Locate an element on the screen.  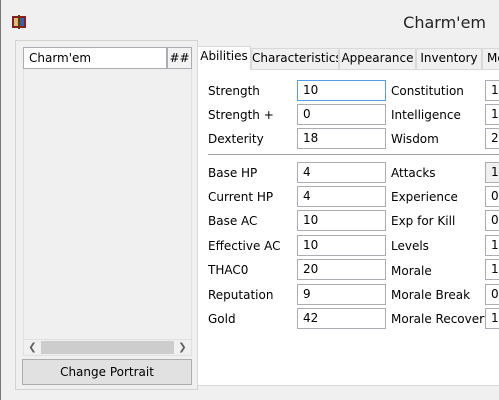
intelligence-label: Intelligence is located at coordinates (426, 115).